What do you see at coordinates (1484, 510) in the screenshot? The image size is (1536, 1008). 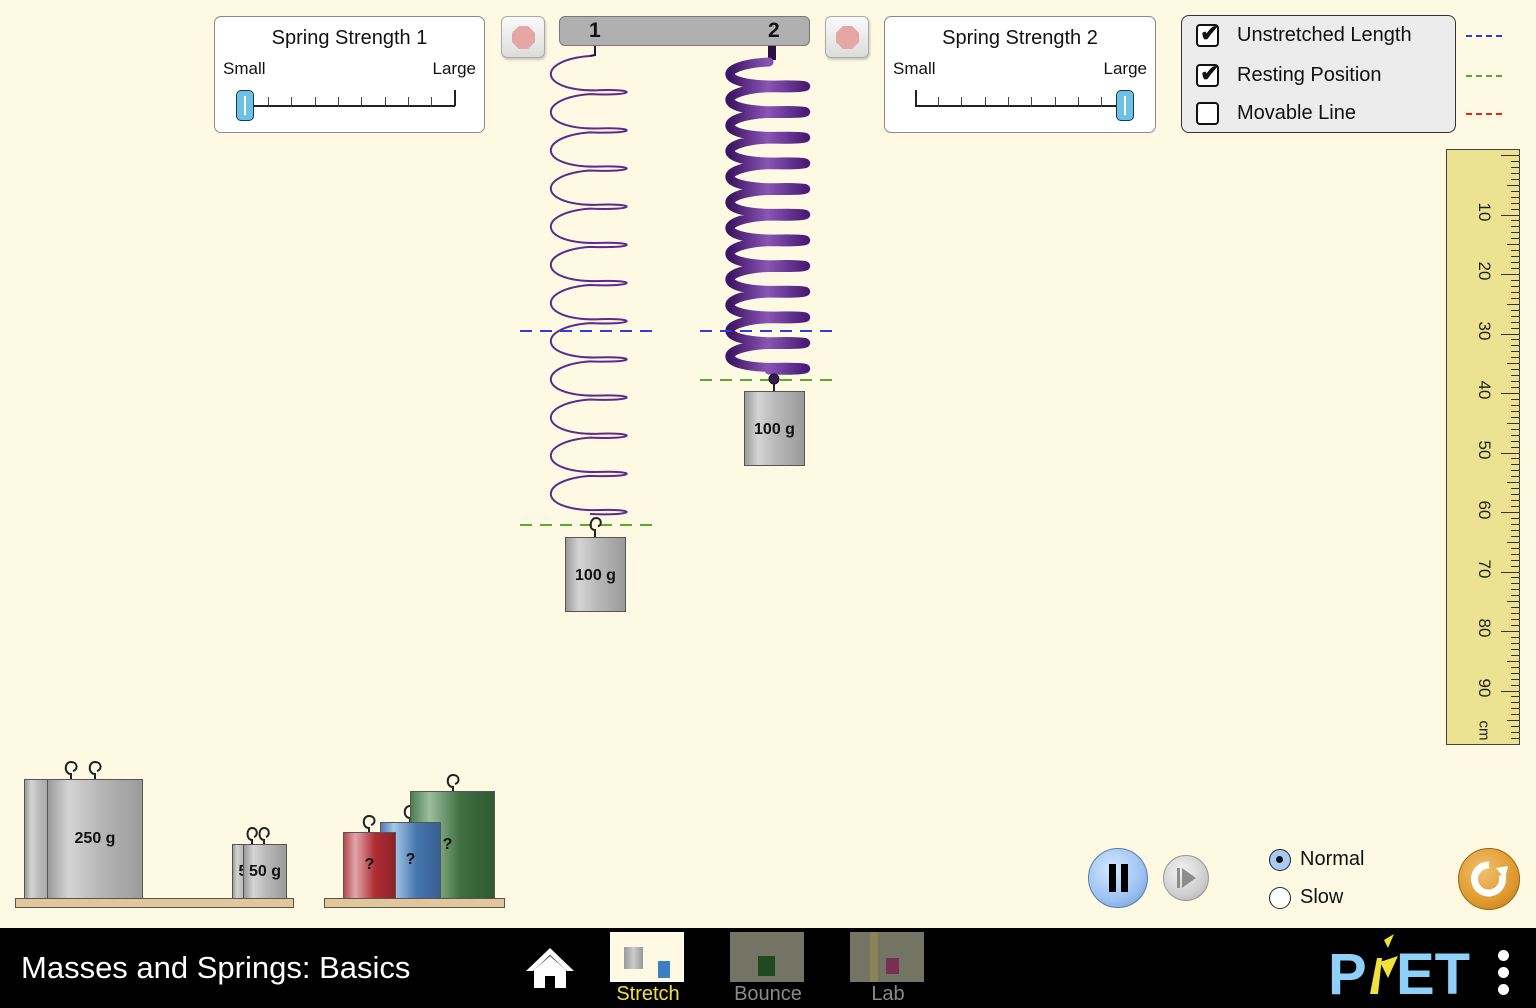 I see `ruler-label: 60` at bounding box center [1484, 510].